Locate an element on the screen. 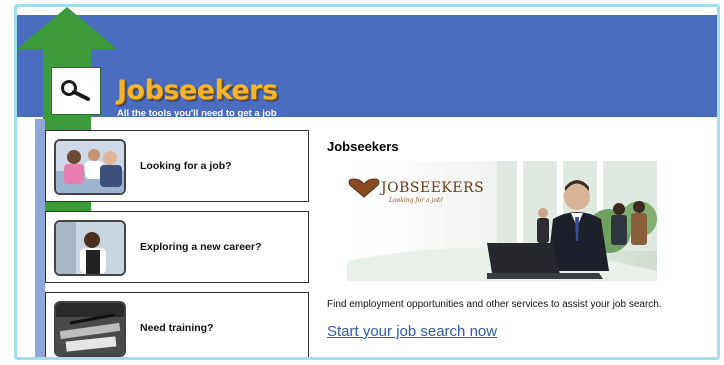 The image size is (724, 365). menu-label-new-career: Exploring a new career? is located at coordinates (201, 247).